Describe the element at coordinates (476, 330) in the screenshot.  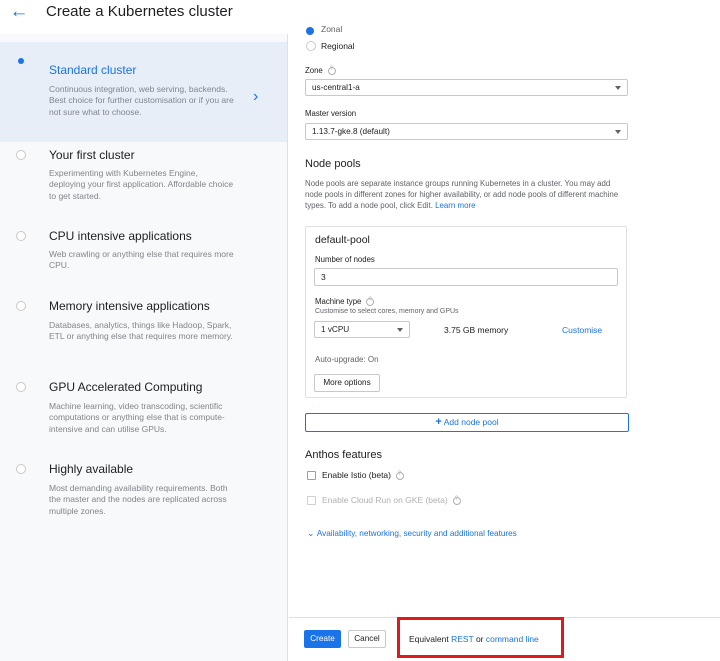
I see `memory-value: 3.75 GB memory` at that location.